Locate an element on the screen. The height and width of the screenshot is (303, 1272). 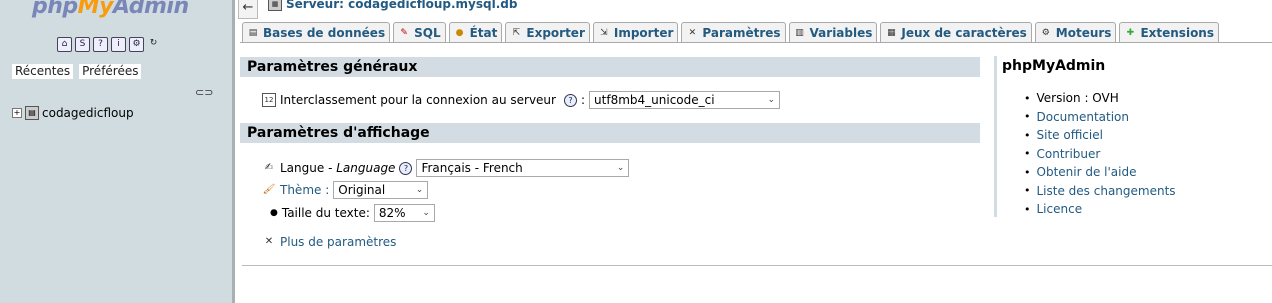
home-icon: ⌂ is located at coordinates (64, 44).